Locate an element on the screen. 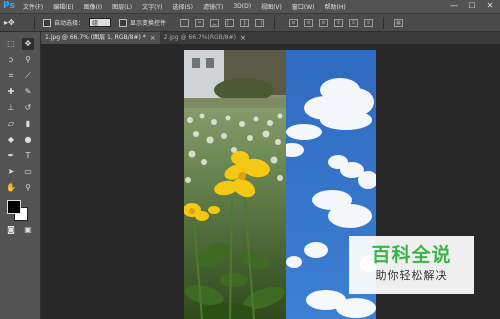 This screenshot has width=500, height=319. distribute-vcenter-icon: ≡ is located at coordinates (309, 22).